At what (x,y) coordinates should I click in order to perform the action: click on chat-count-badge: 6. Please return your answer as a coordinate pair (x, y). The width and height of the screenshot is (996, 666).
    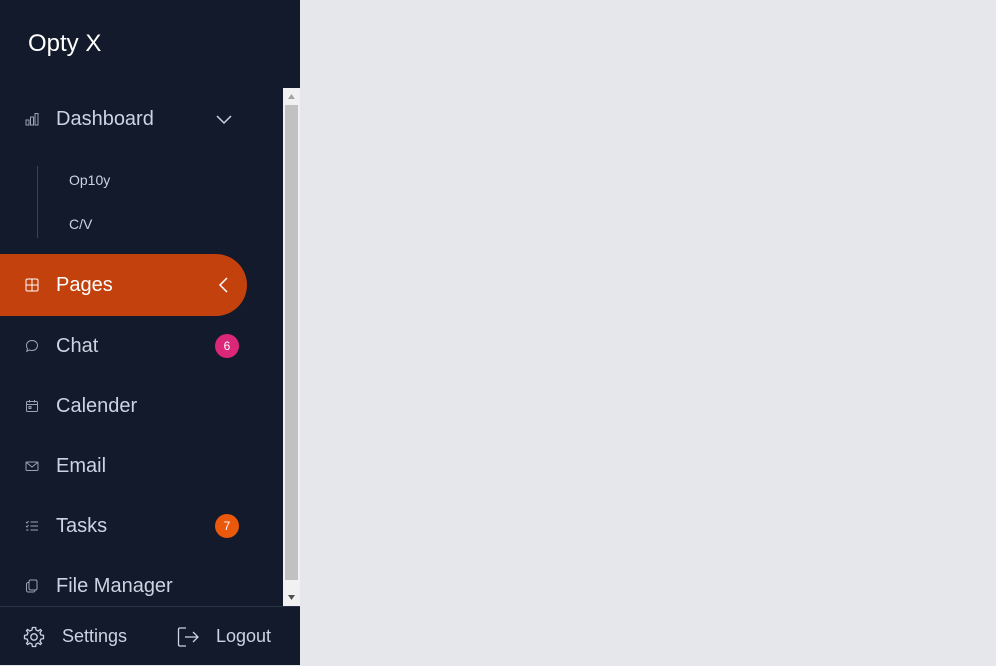
    Looking at the image, I should click on (227, 346).